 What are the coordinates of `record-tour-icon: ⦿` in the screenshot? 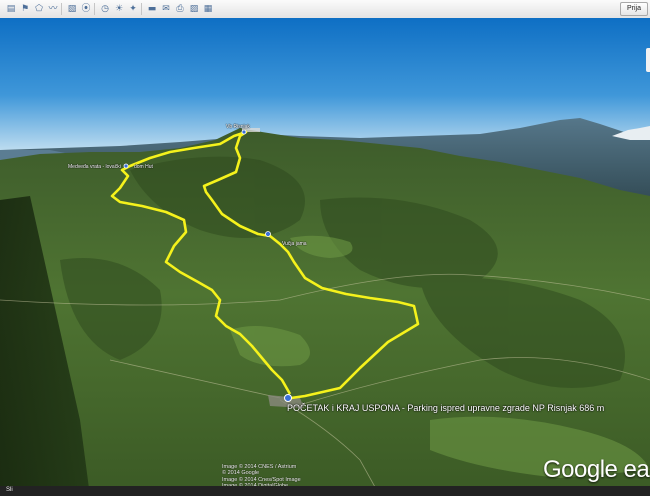 It's located at (86, 9).